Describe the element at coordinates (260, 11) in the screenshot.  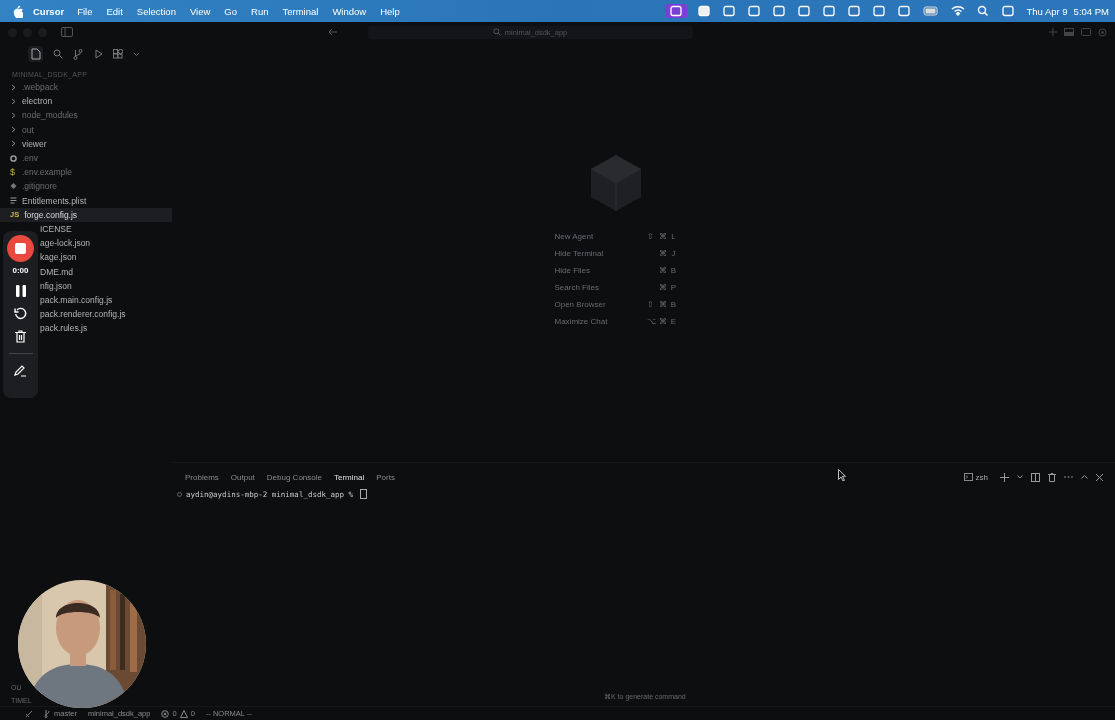
I see `menu-item: Run` at that location.